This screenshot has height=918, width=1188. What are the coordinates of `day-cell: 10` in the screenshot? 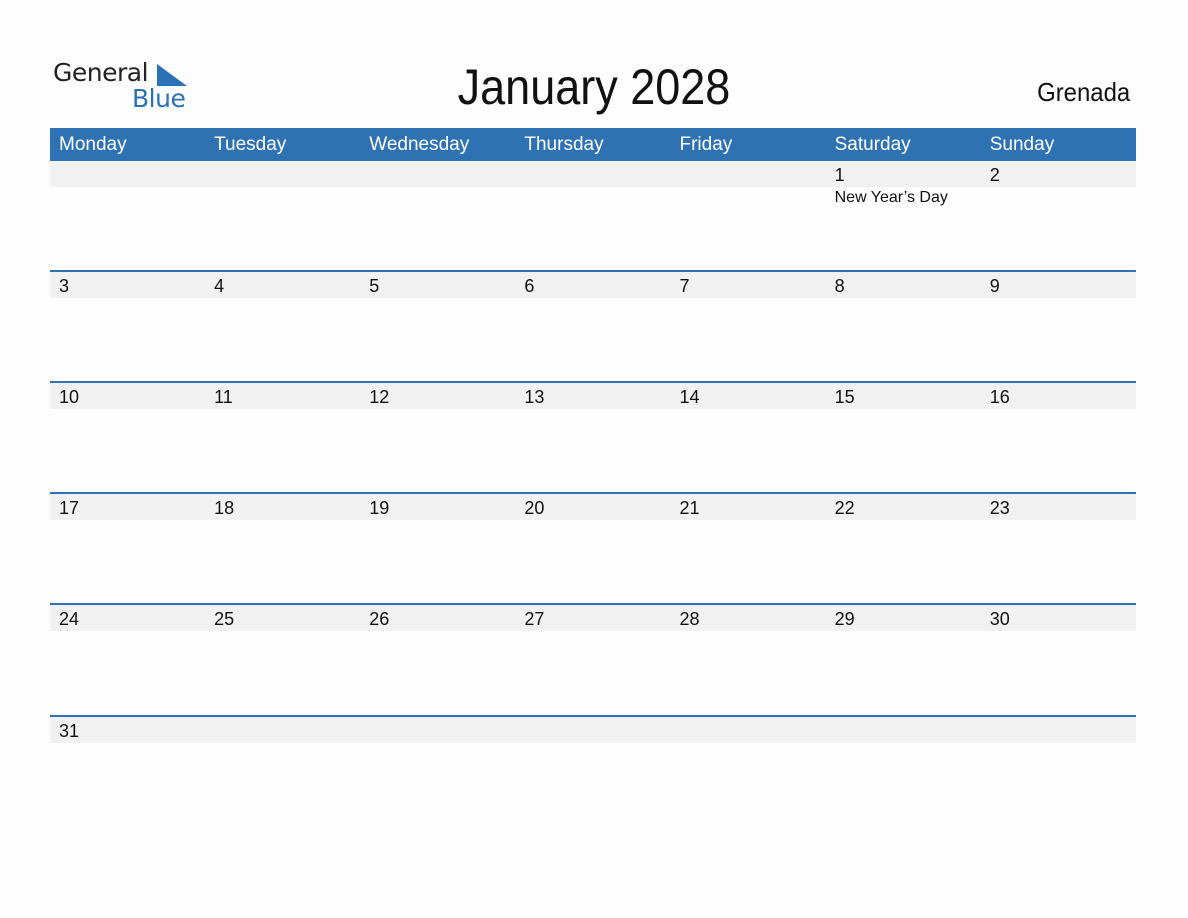 It's located at (127, 433).